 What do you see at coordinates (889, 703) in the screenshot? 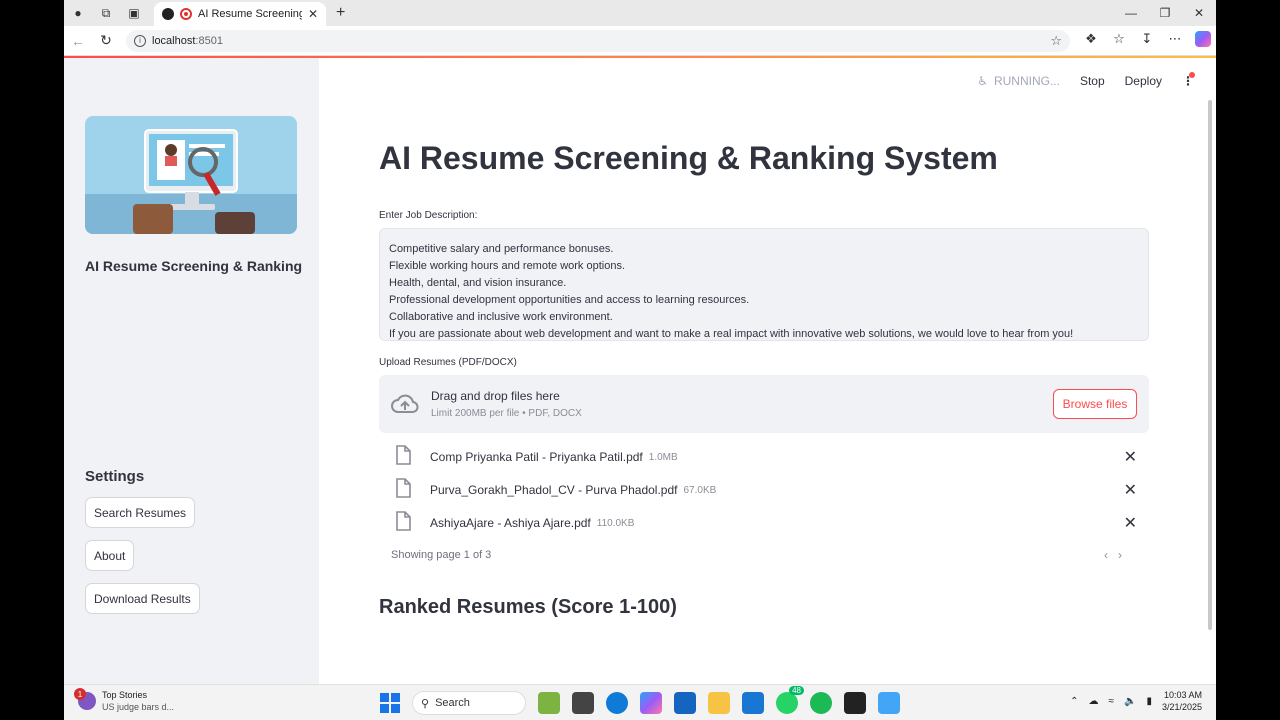
I see `notepad-icon` at bounding box center [889, 703].